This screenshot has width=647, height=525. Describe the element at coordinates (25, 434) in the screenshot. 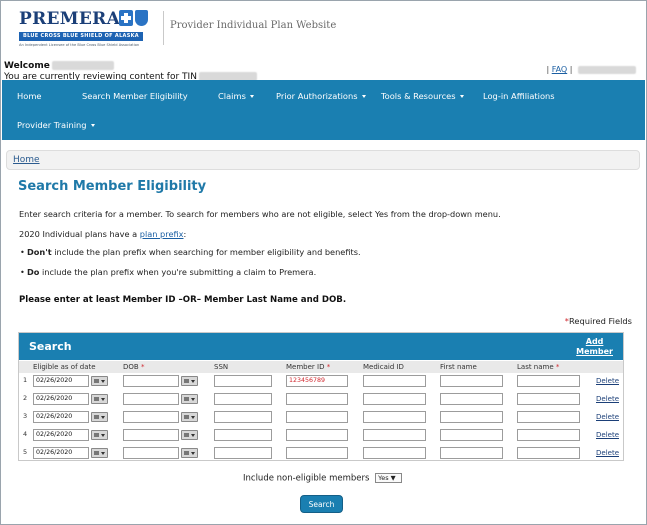

I see `row-number: 4` at that location.